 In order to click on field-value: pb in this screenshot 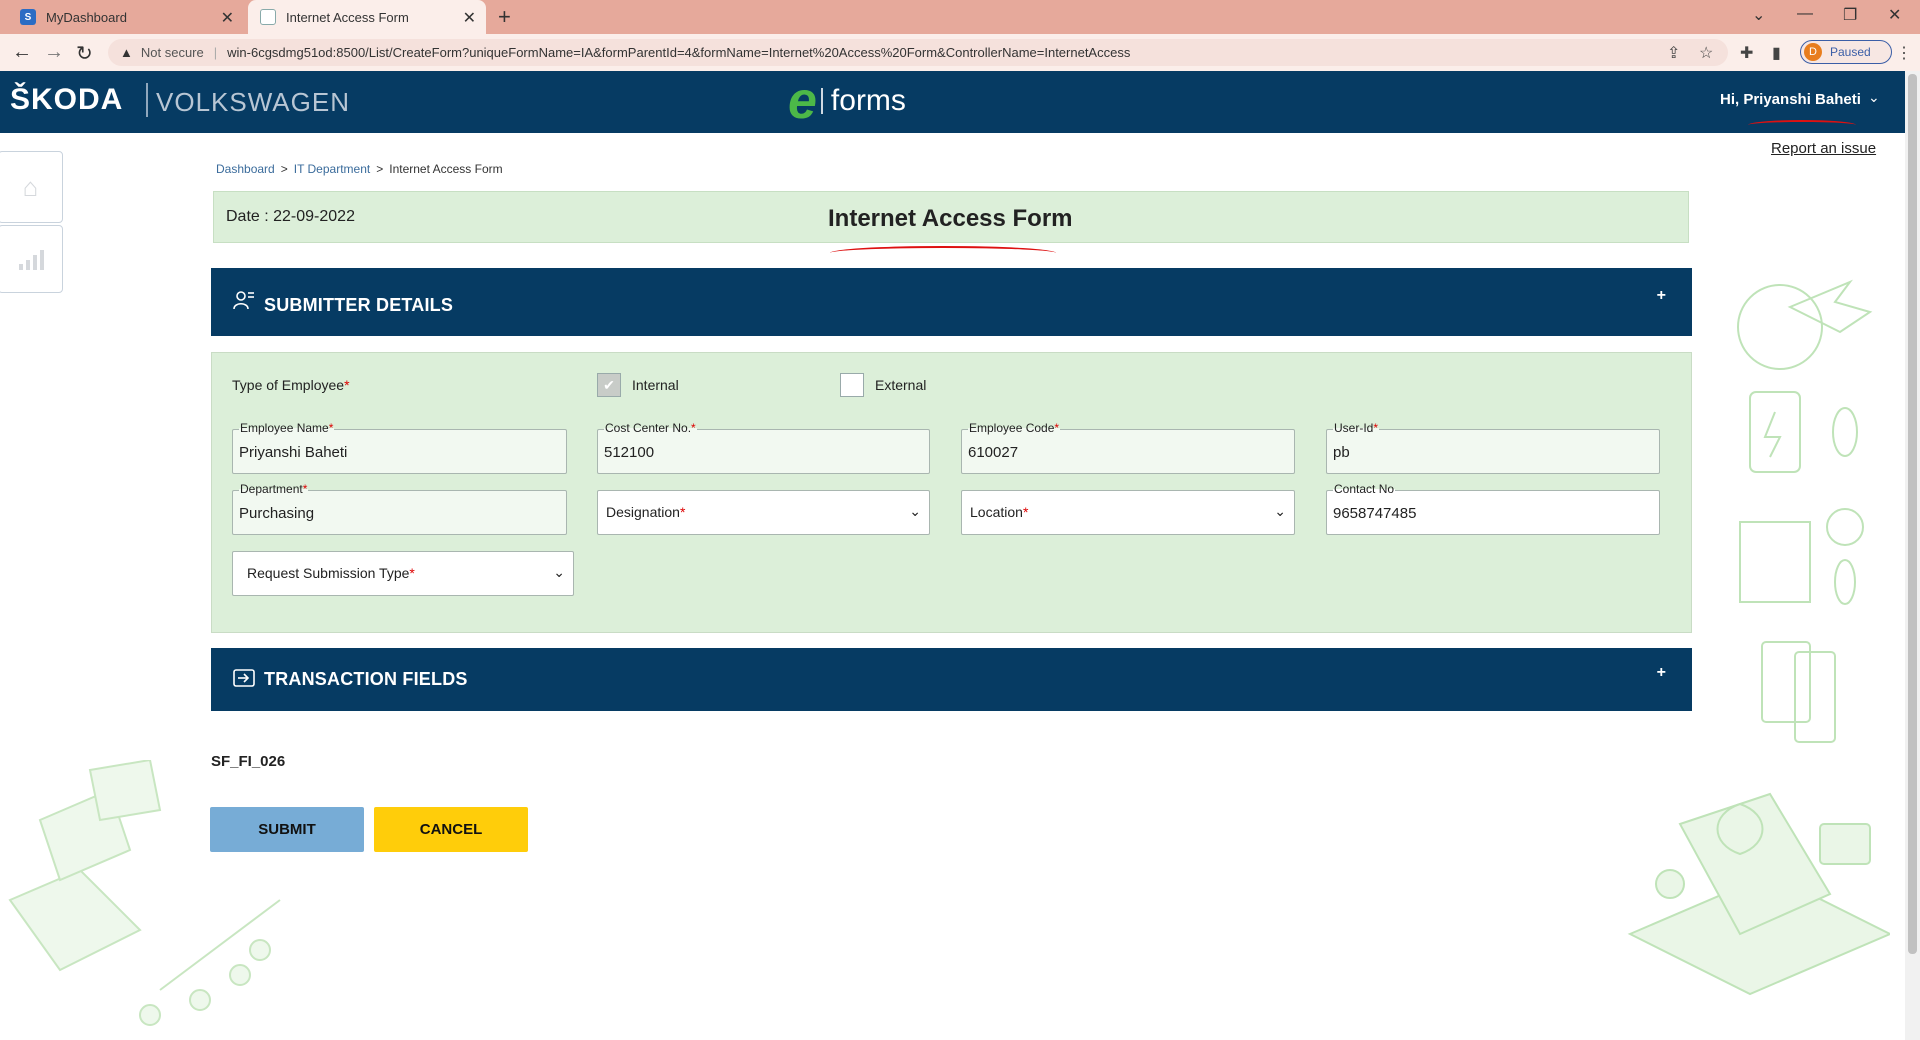, I will do `click(1341, 452)`.